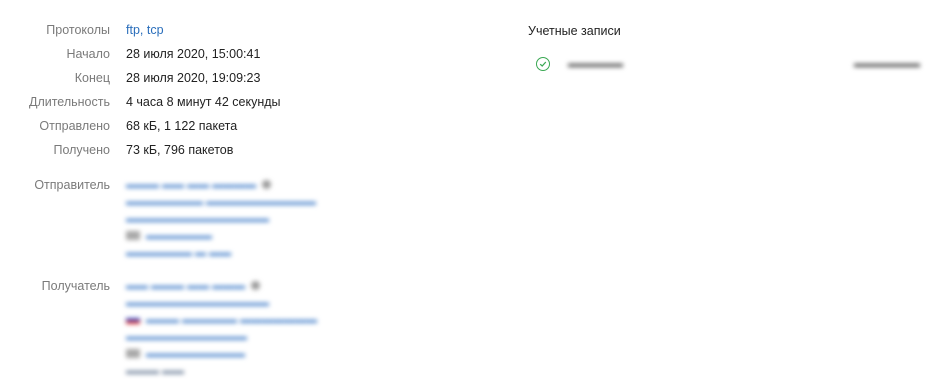 Image resolution: width=930 pixels, height=379 pixels. What do you see at coordinates (725, 64) in the screenshot?
I see `account-row: ▬▬▬▬▬ ▬▬▬▬▬▬` at bounding box center [725, 64].